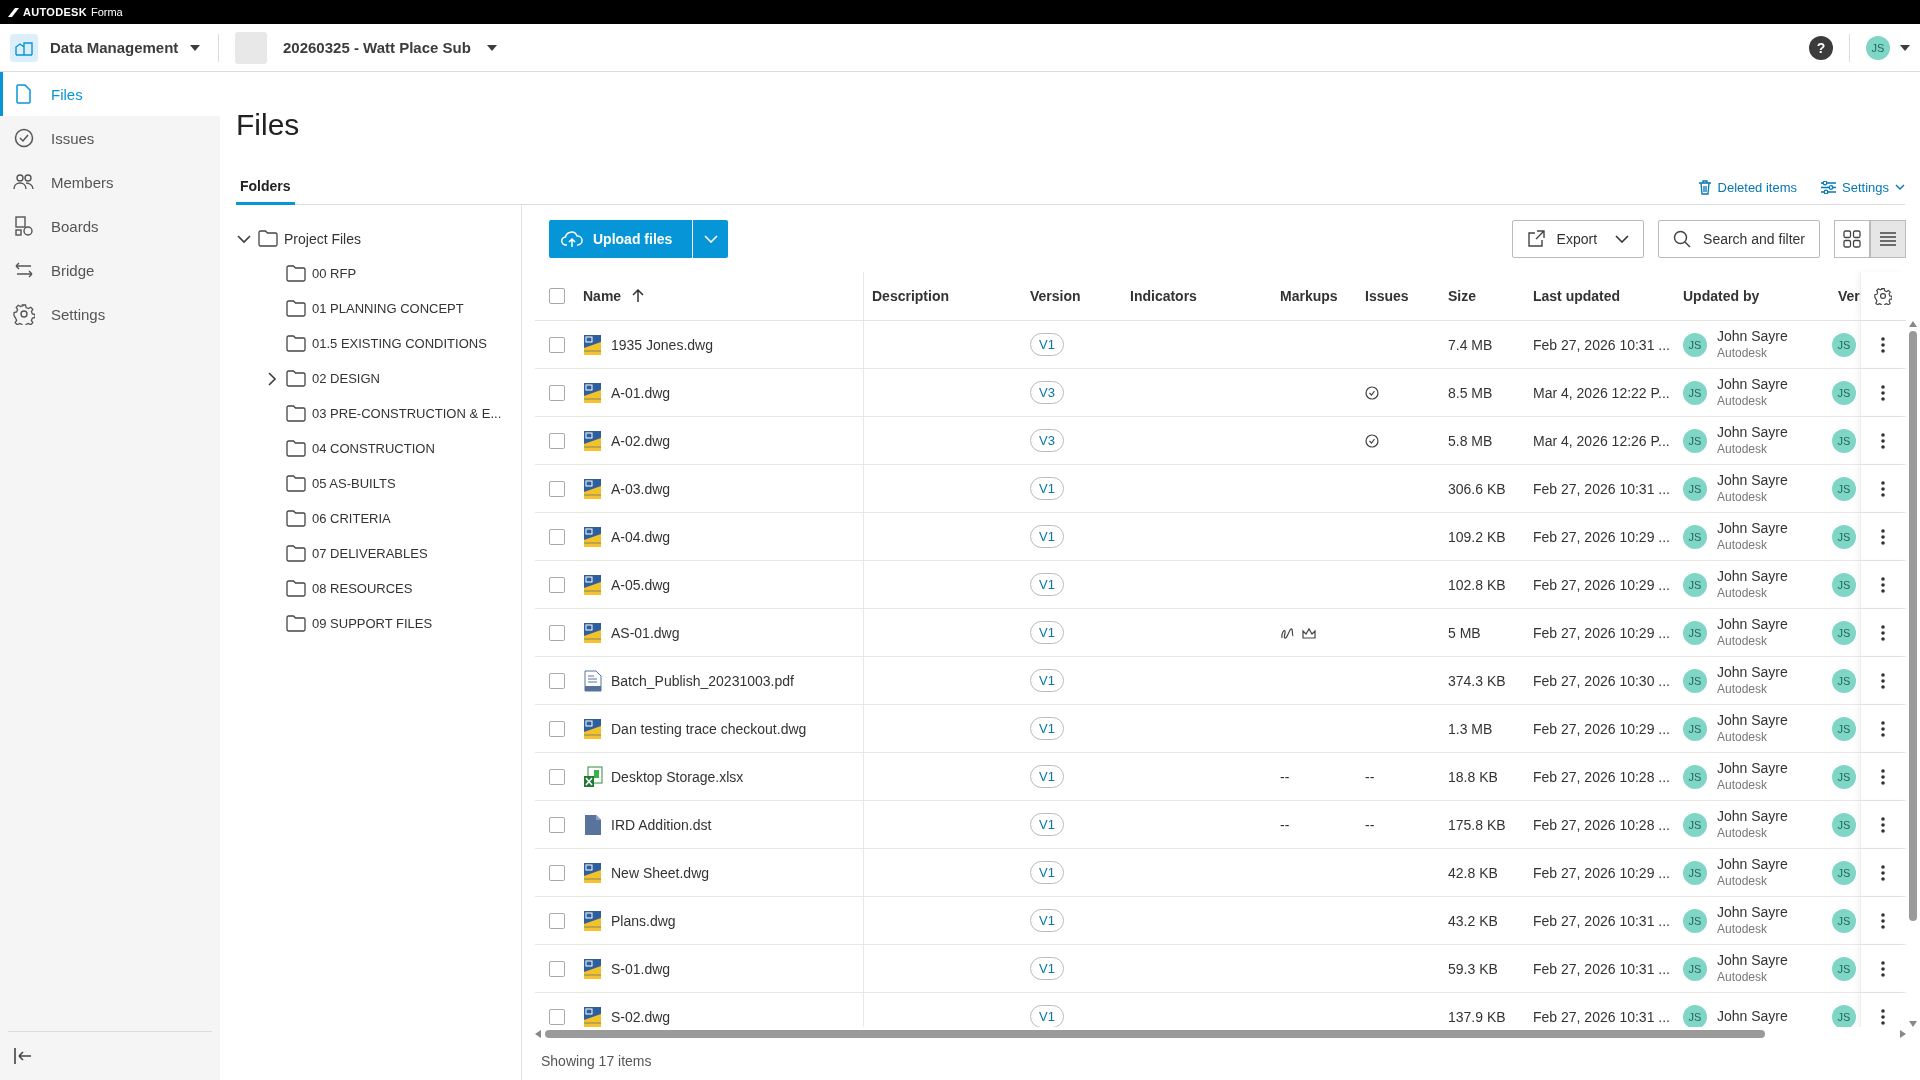 Image resolution: width=1920 pixels, height=1080 pixels. What do you see at coordinates (1913, 1024) in the screenshot?
I see `scroll-down-arrow-icon` at bounding box center [1913, 1024].